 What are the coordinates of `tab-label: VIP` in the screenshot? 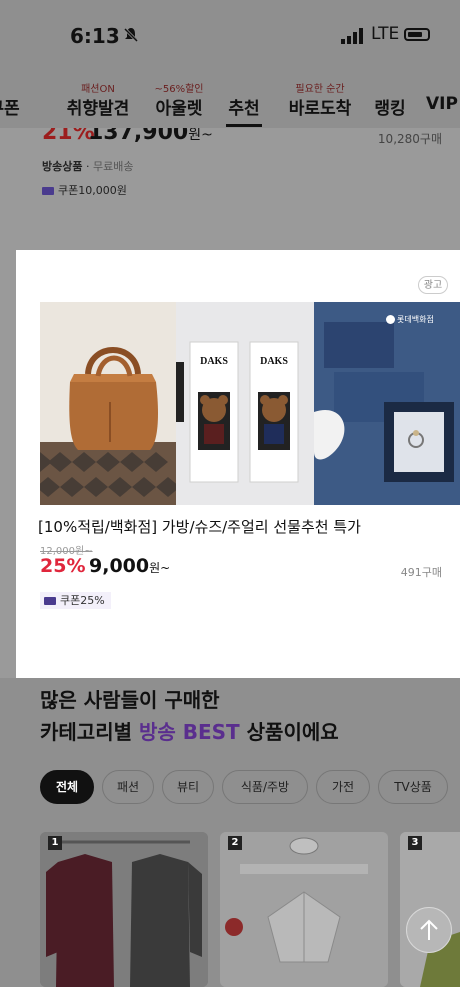 It's located at (442, 104).